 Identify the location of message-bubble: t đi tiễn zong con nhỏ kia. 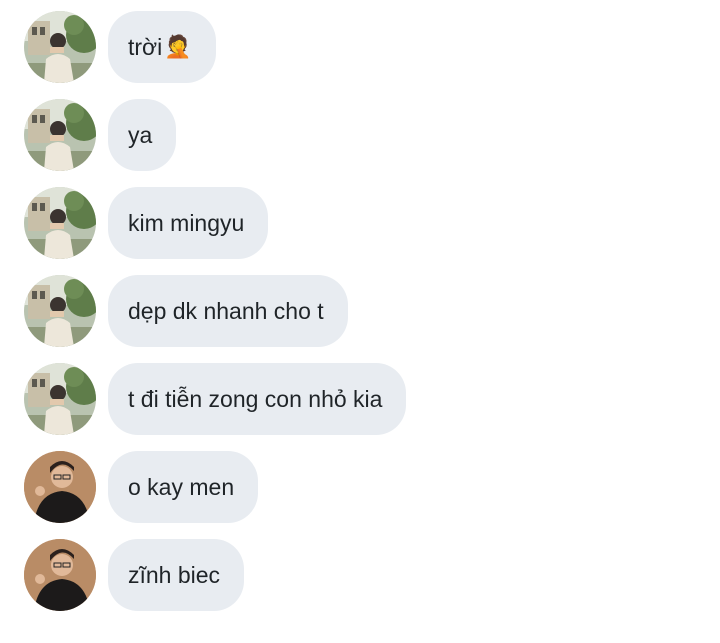
(257, 399).